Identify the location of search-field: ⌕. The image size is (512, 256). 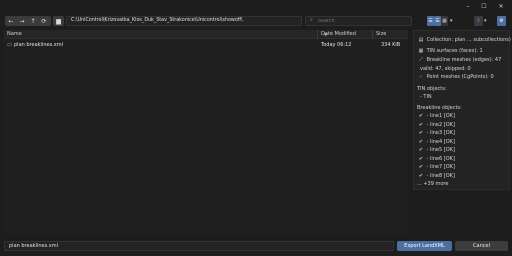
(358, 21).